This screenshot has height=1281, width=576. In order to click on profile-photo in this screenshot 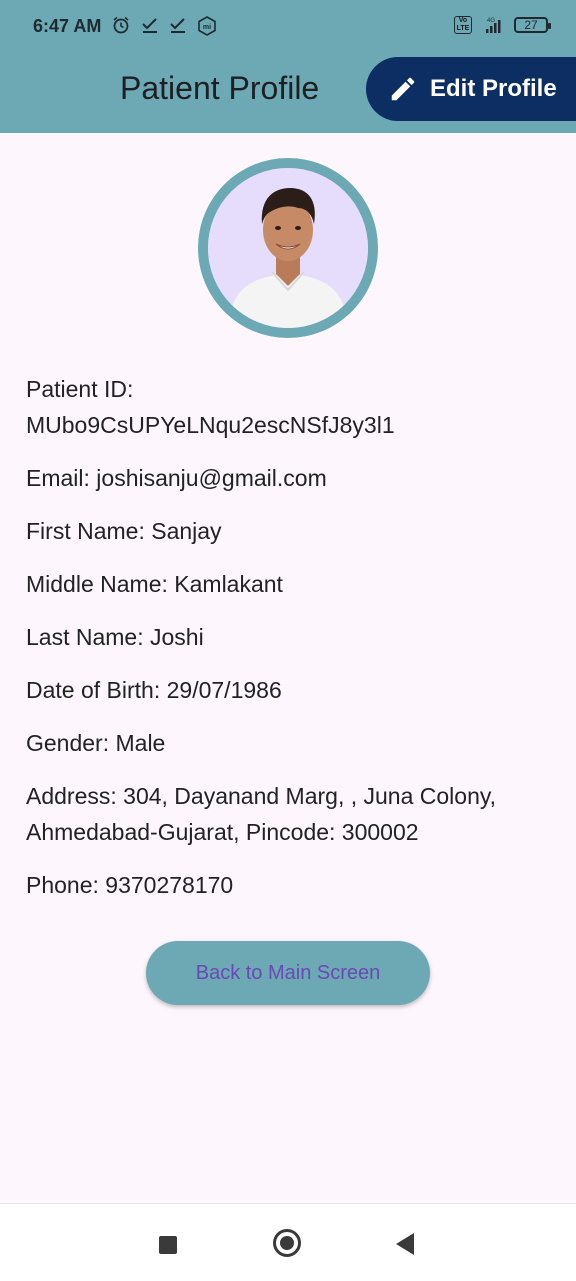, I will do `click(288, 248)`.